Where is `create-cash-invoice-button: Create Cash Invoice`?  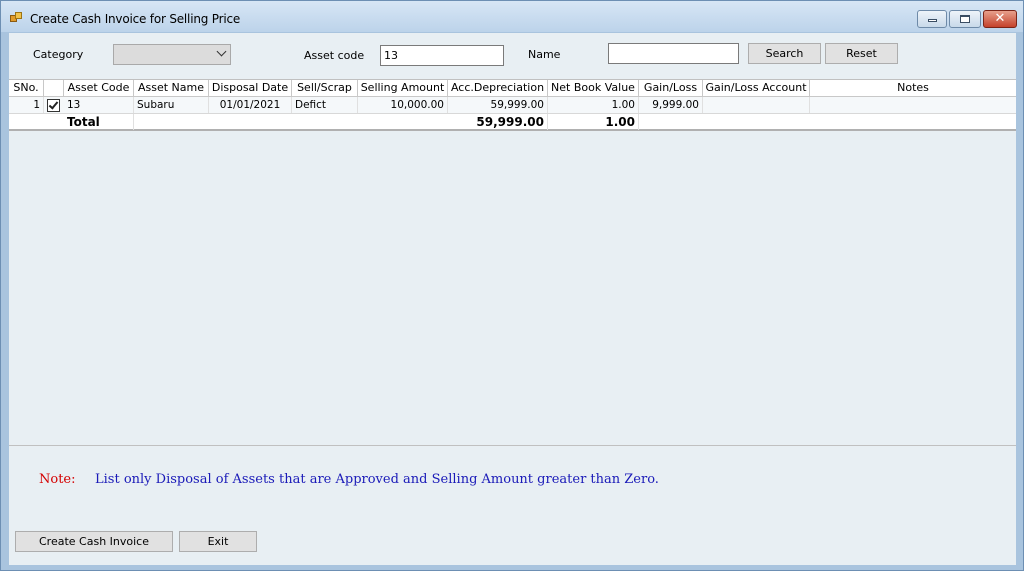 create-cash-invoice-button: Create Cash Invoice is located at coordinates (94, 541).